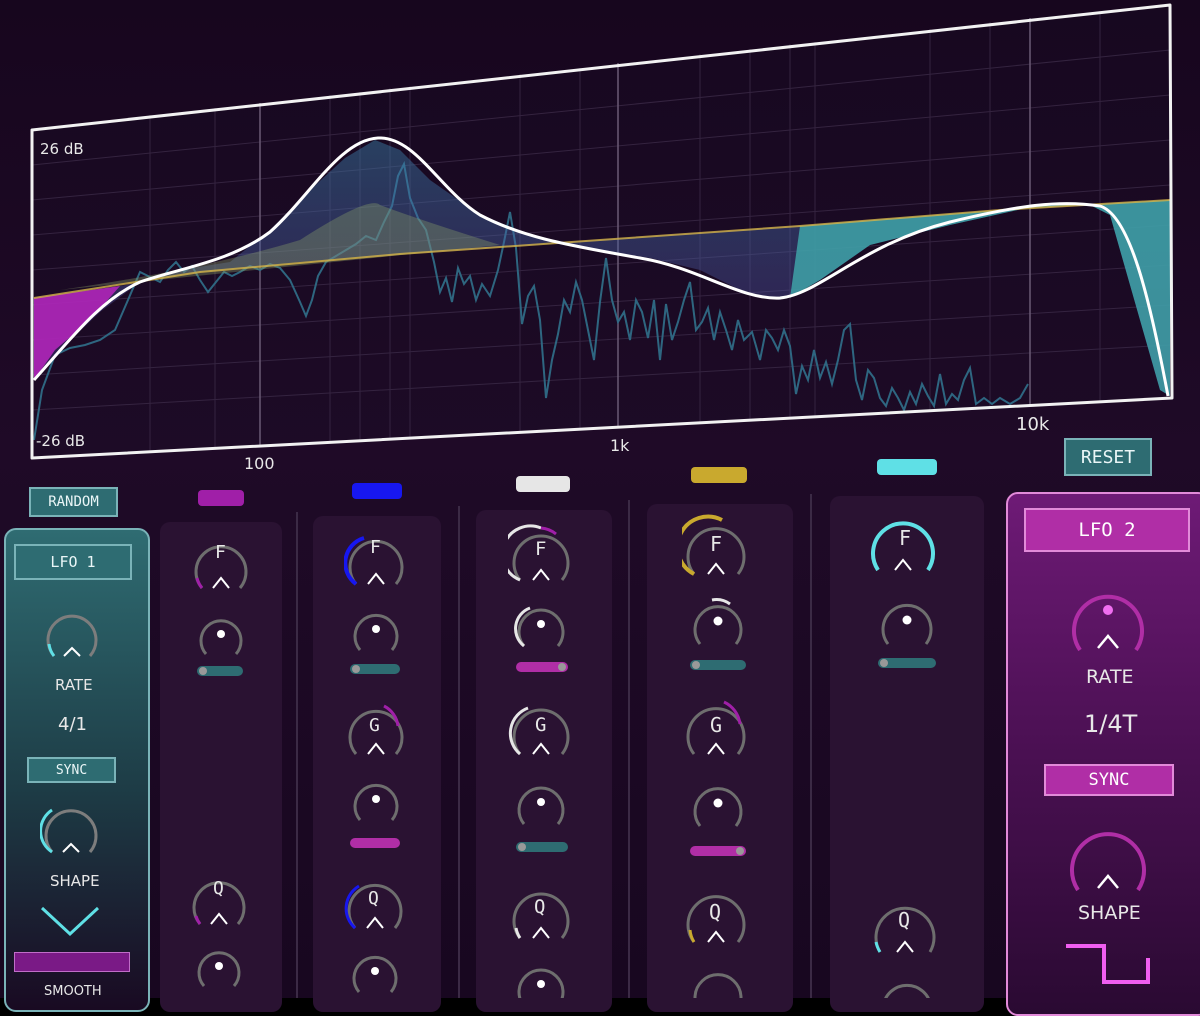  What do you see at coordinates (716, 725) in the screenshot?
I see `band-4-gain-letter: G` at bounding box center [716, 725].